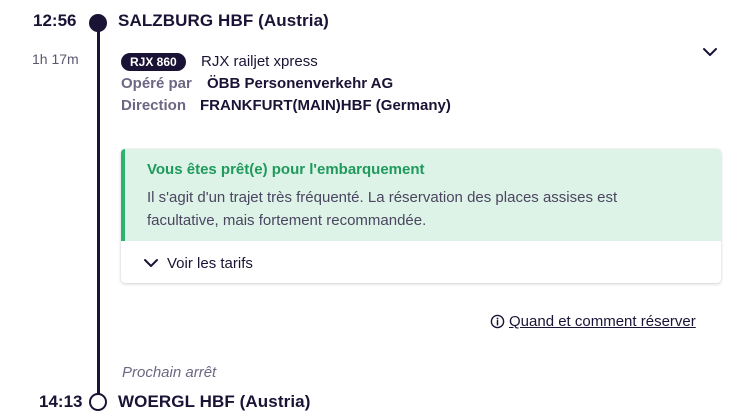 The height and width of the screenshot is (413, 743). I want to click on departure-stop-marker, so click(98, 23).